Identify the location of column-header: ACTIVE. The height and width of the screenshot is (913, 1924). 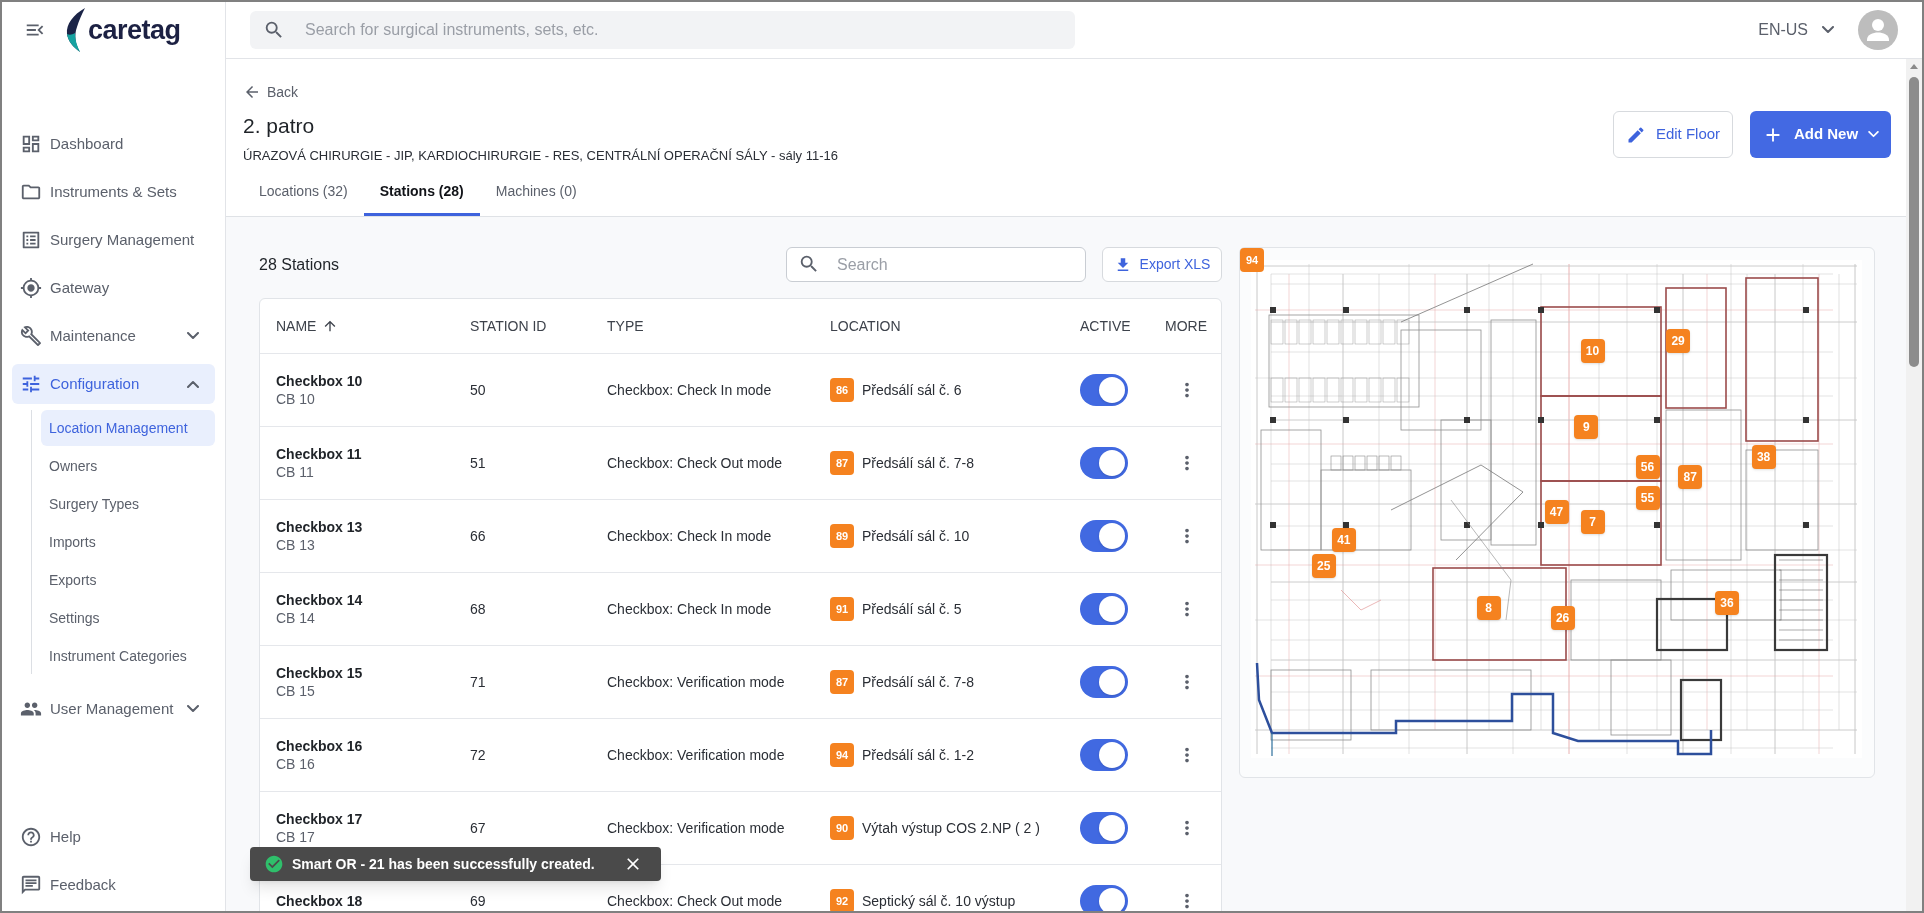
(1105, 326).